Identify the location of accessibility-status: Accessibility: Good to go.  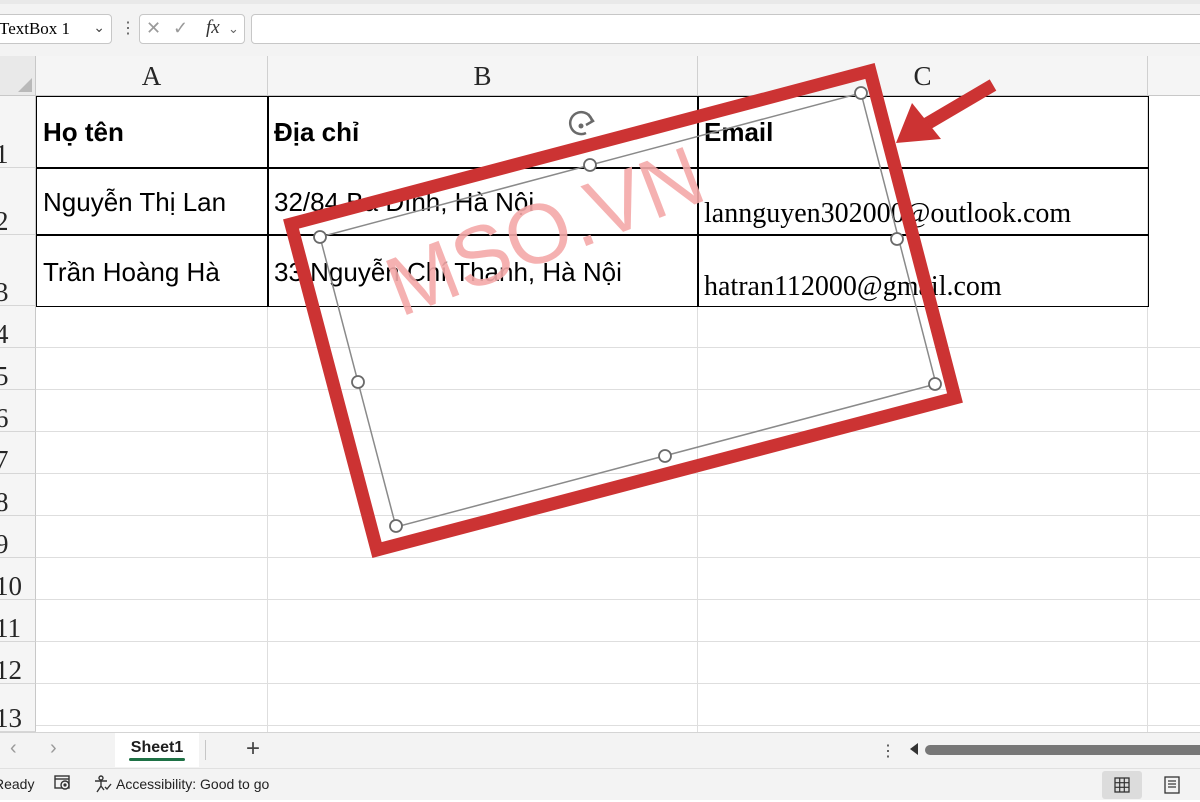
(192, 784).